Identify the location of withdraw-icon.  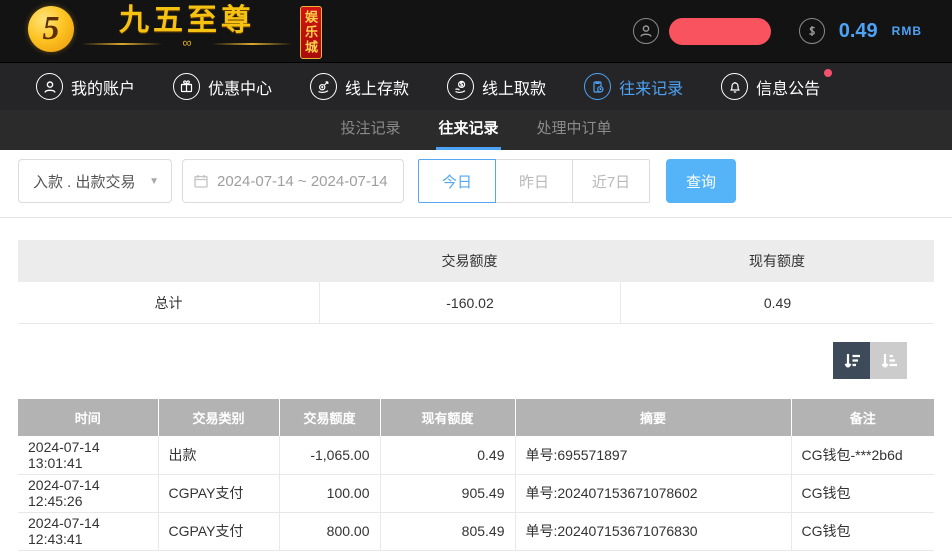
(461, 86).